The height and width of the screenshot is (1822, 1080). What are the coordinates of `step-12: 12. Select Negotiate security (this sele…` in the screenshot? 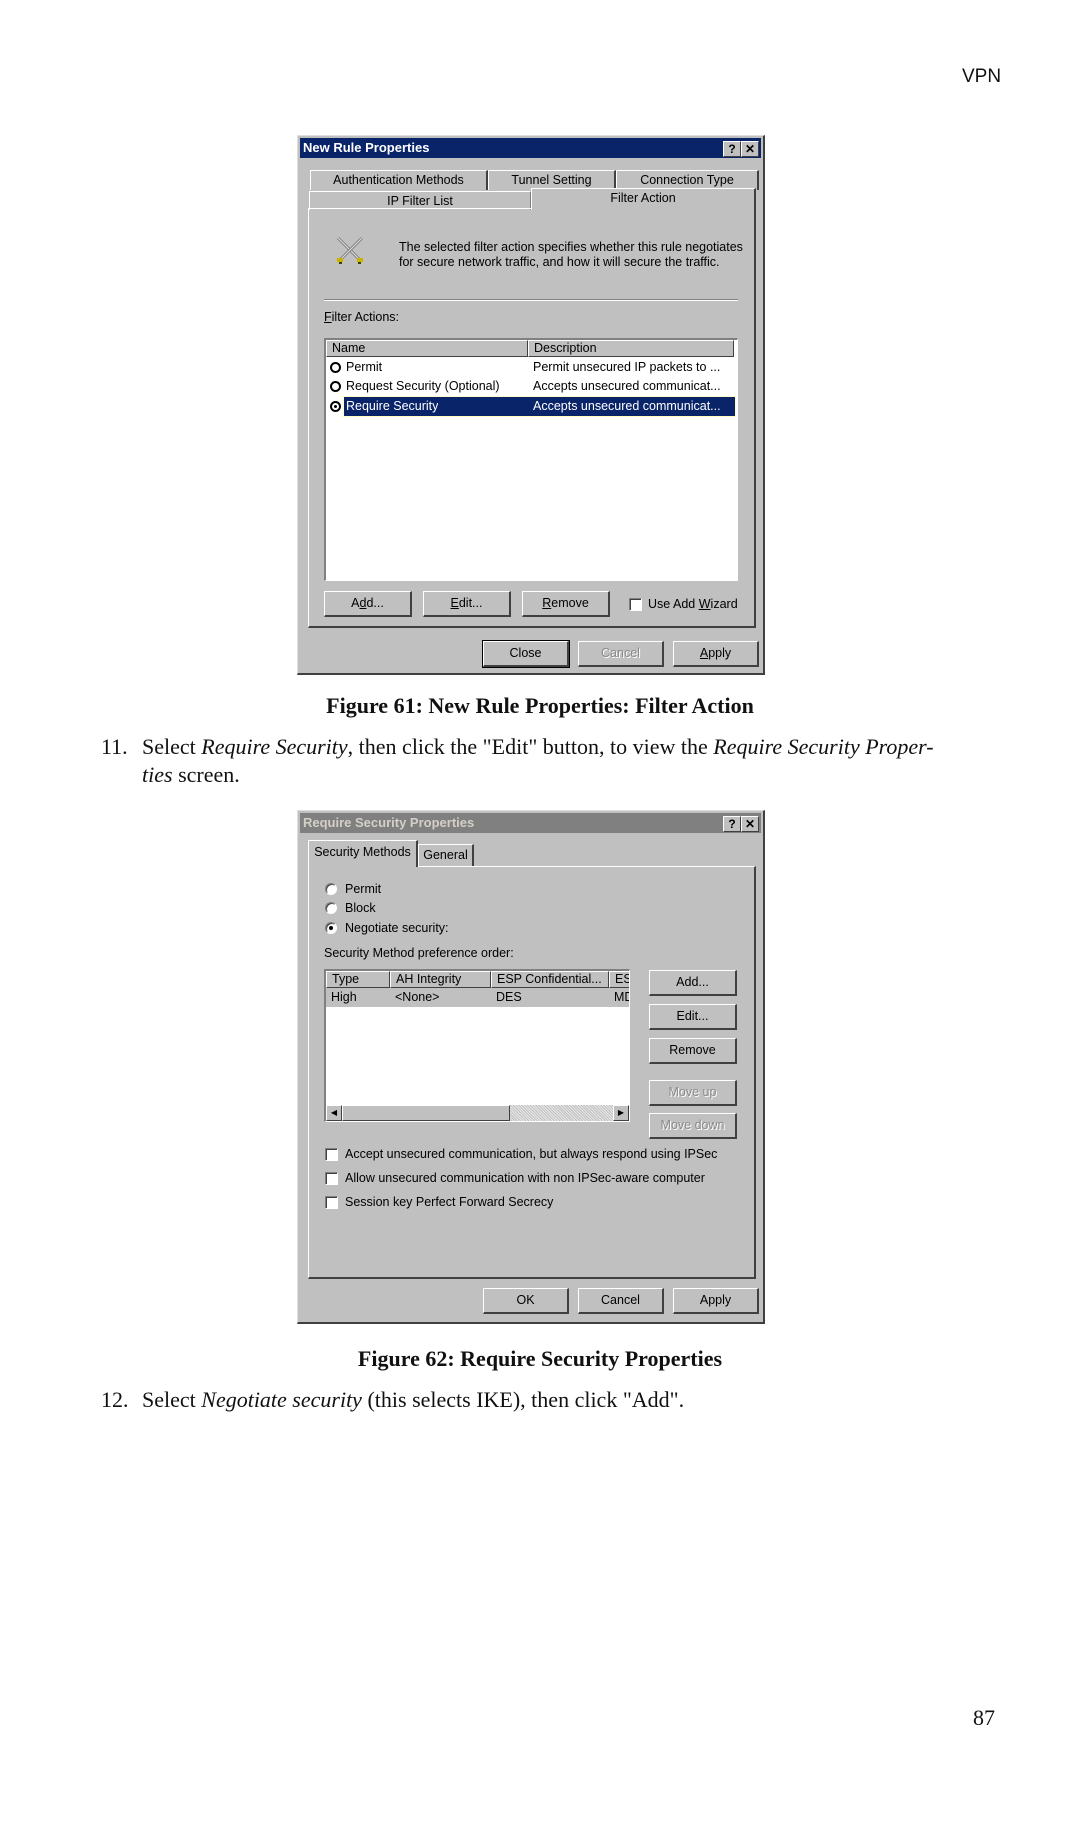 It's located at (393, 1399).